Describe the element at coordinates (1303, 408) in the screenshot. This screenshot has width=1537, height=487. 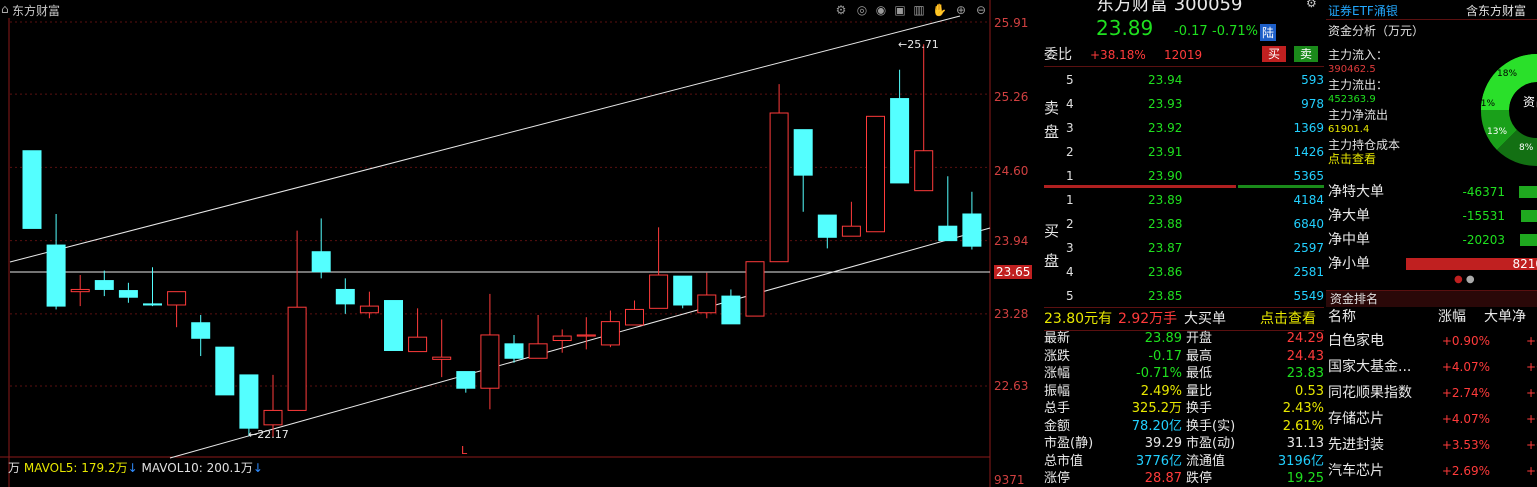
I see `stat-value: 2.43%` at that location.